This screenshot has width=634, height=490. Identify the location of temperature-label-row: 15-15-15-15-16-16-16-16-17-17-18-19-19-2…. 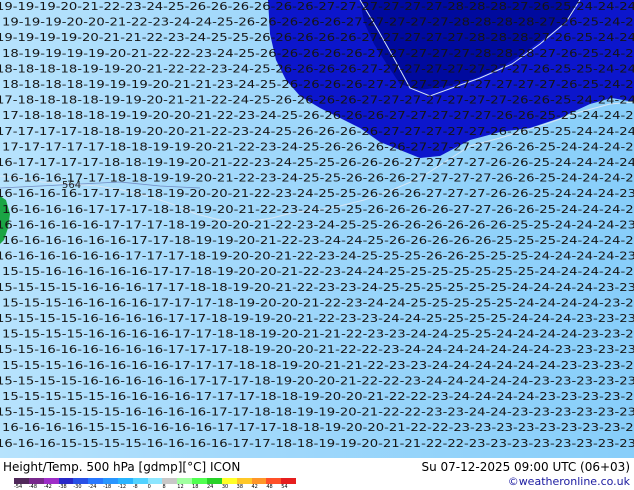
(317, 318).